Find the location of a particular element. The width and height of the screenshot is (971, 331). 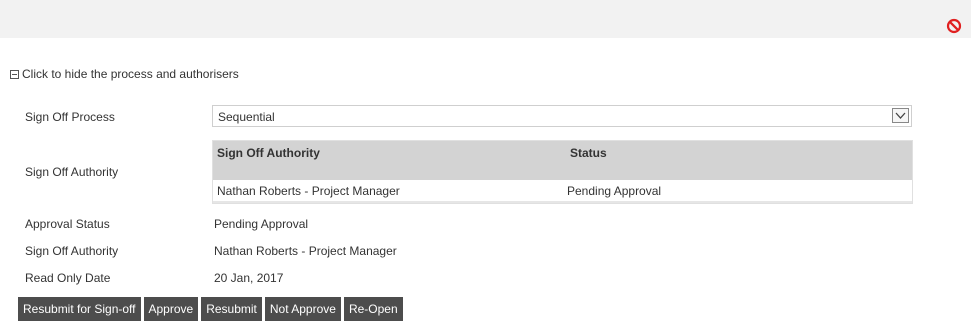

resubmit-button: Resubmit is located at coordinates (231, 309).